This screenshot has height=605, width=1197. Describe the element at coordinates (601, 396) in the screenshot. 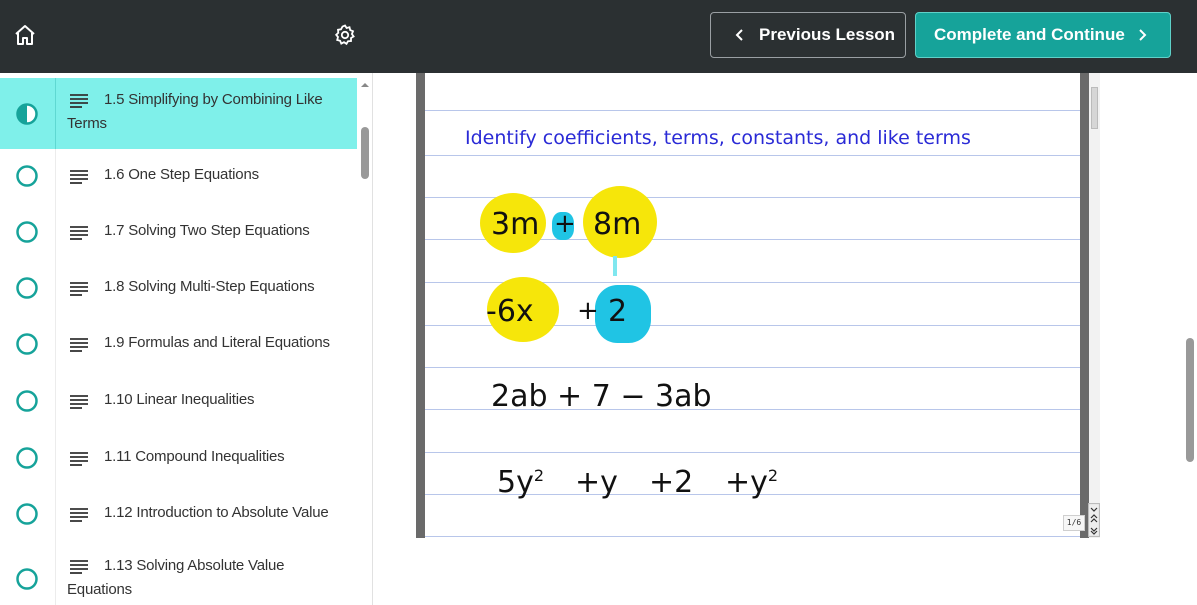

I see `expression-line-3: 2ab + 7 − 3ab` at that location.